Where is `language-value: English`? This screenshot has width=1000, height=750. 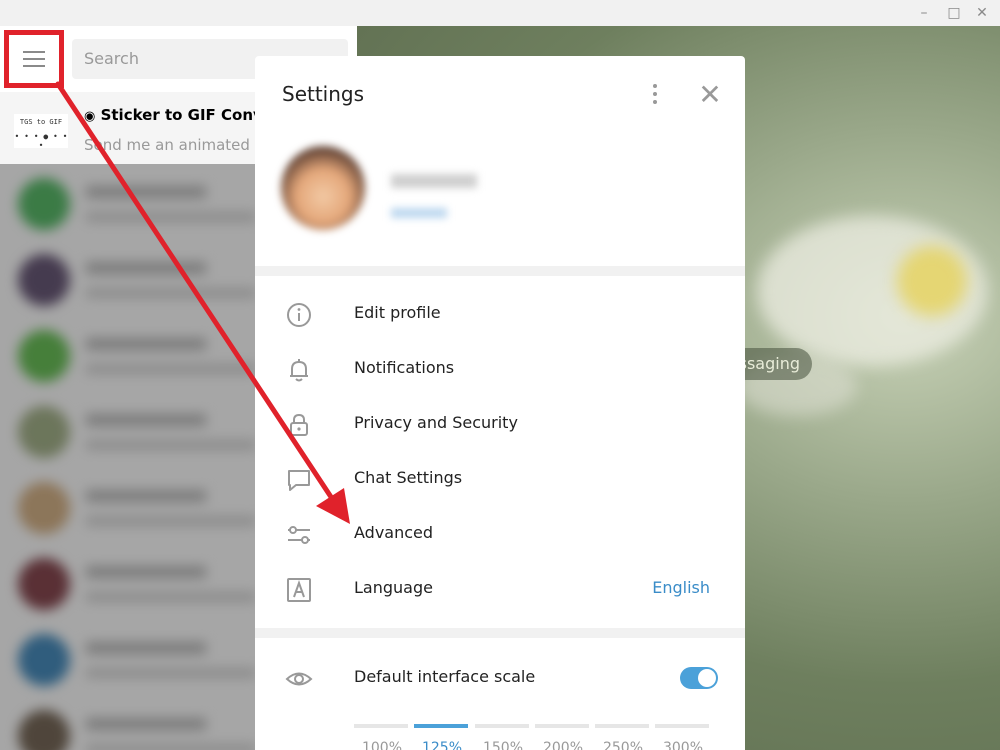
language-value: English is located at coordinates (681, 587).